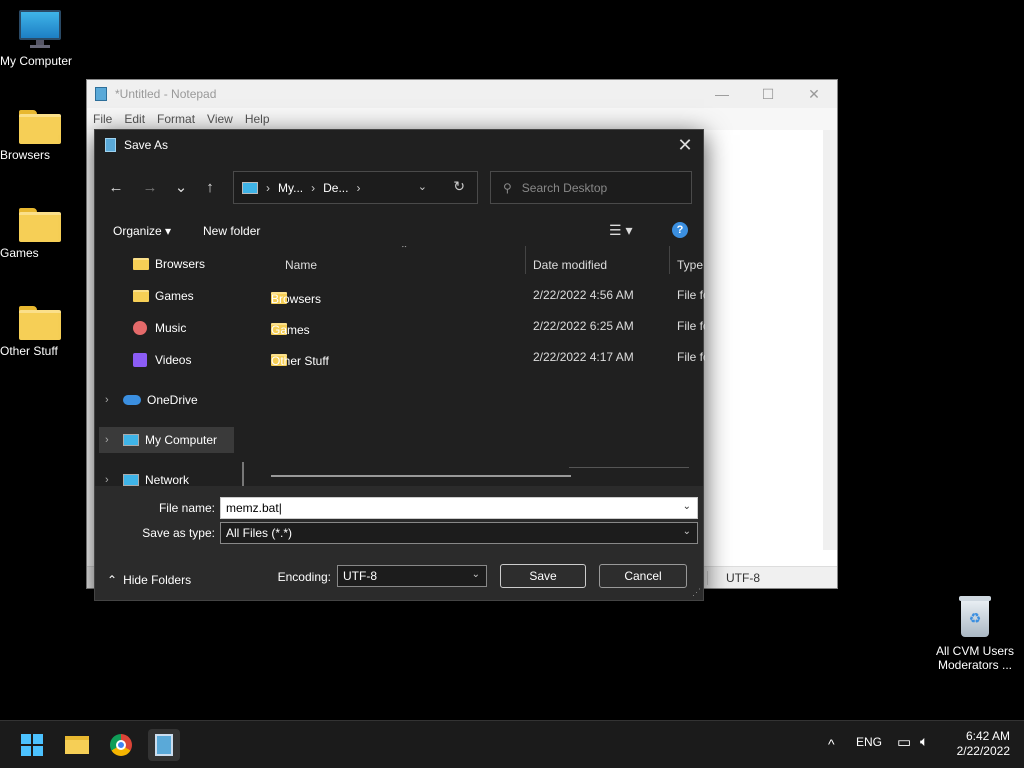  Describe the element at coordinates (40, 136) in the screenshot. I see `desktop-icon-browsers: Browsers` at that location.